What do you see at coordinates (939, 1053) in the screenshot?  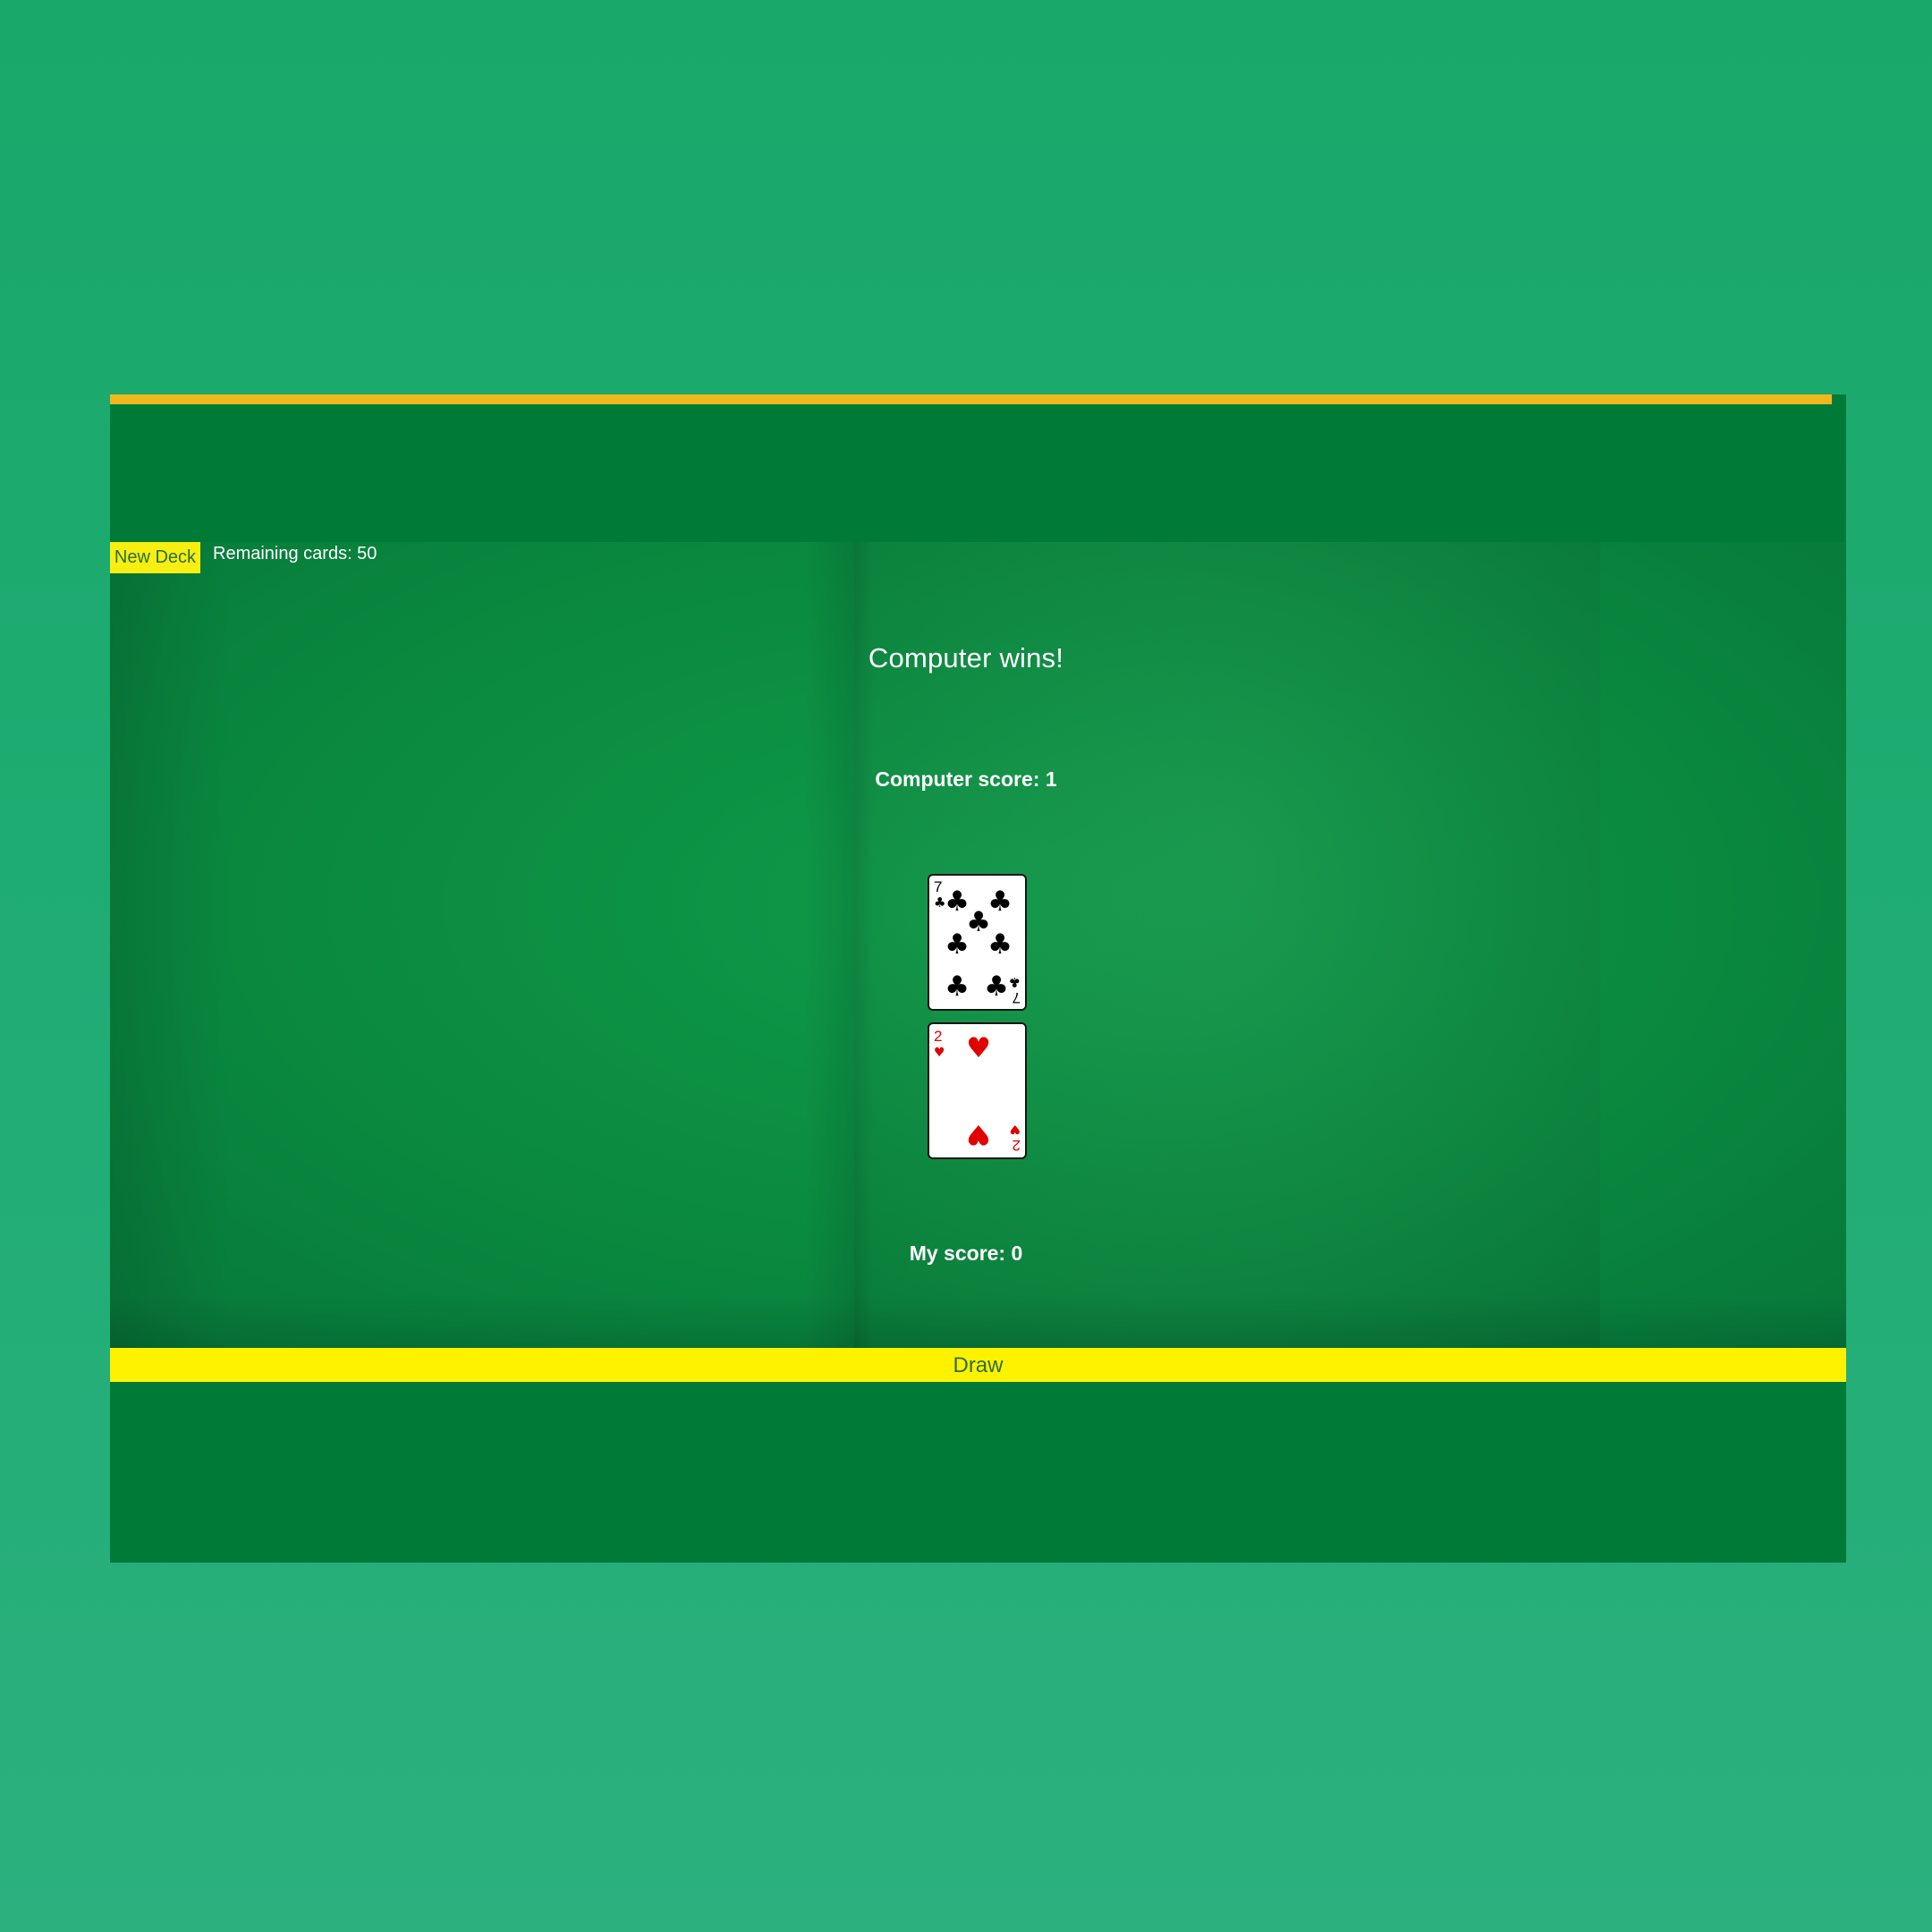 I see `card-suit-top: ♥` at bounding box center [939, 1053].